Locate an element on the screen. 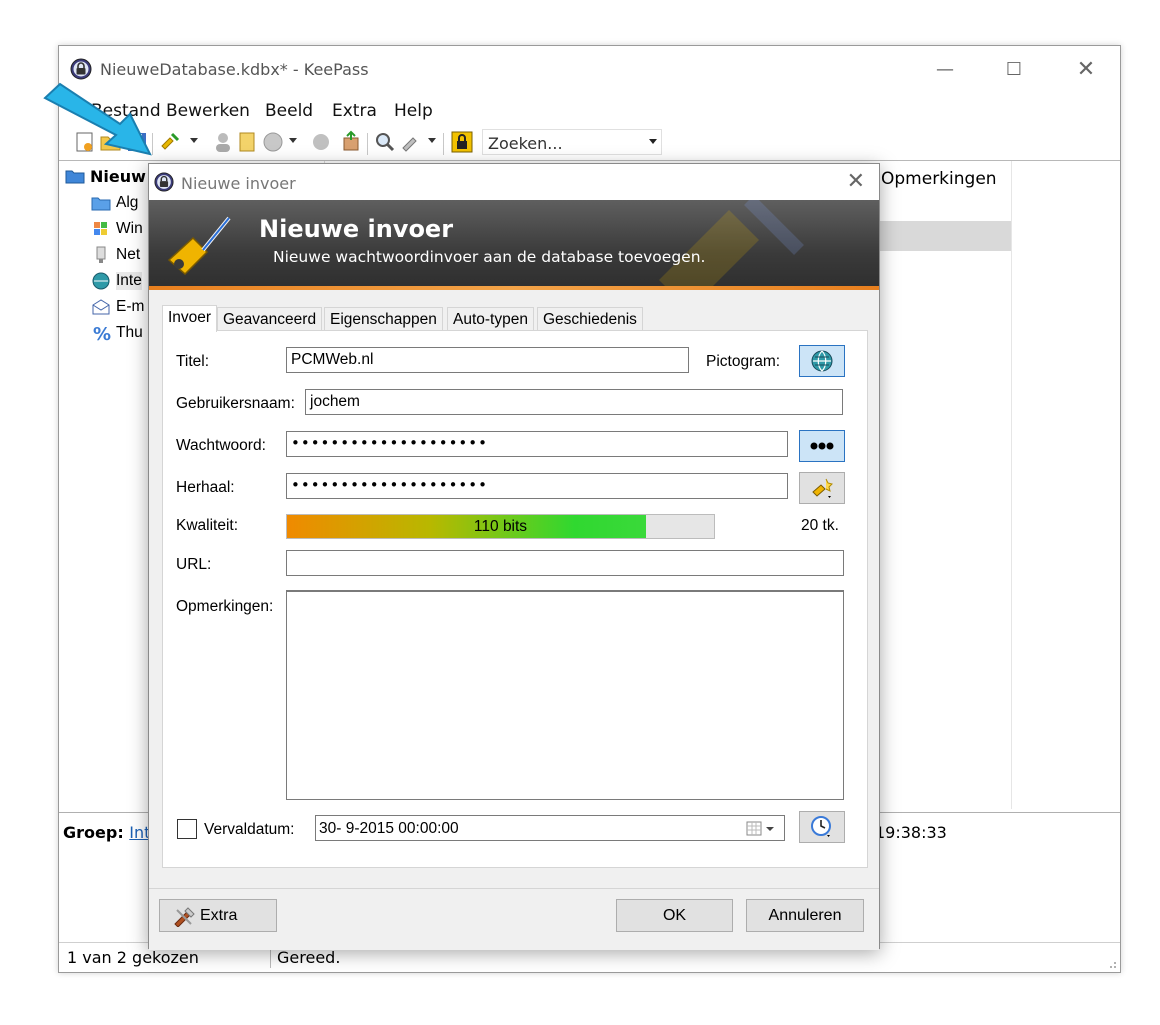  windows-icon is located at coordinates (100, 228).